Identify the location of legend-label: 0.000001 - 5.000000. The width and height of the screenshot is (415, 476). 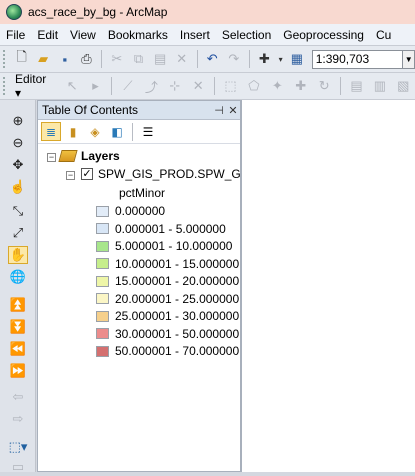
(170, 228).